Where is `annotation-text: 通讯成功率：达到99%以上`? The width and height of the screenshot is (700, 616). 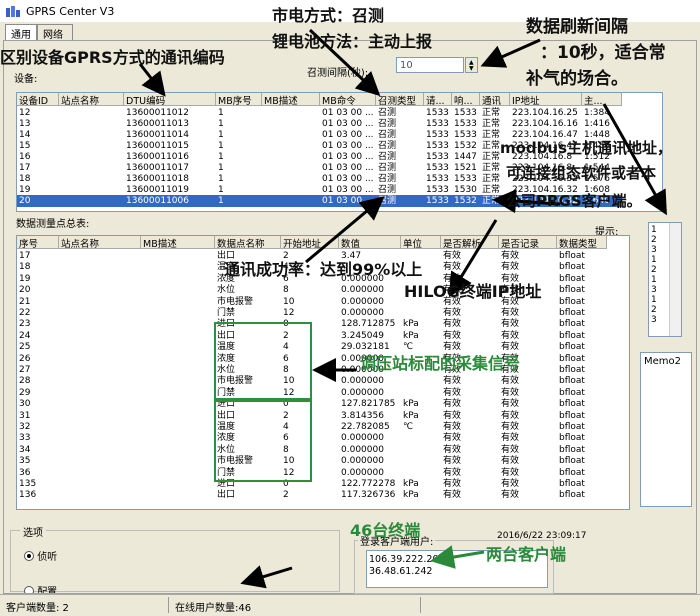
annotation-text: 通讯成功率：达到99%以上 is located at coordinates (323, 269).